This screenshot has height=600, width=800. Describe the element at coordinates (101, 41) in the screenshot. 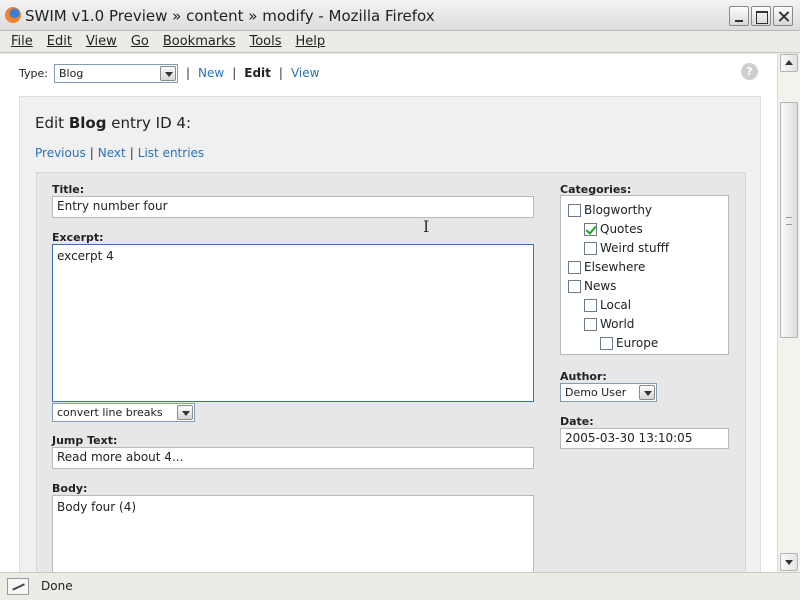

I see `menu-view: View` at that location.